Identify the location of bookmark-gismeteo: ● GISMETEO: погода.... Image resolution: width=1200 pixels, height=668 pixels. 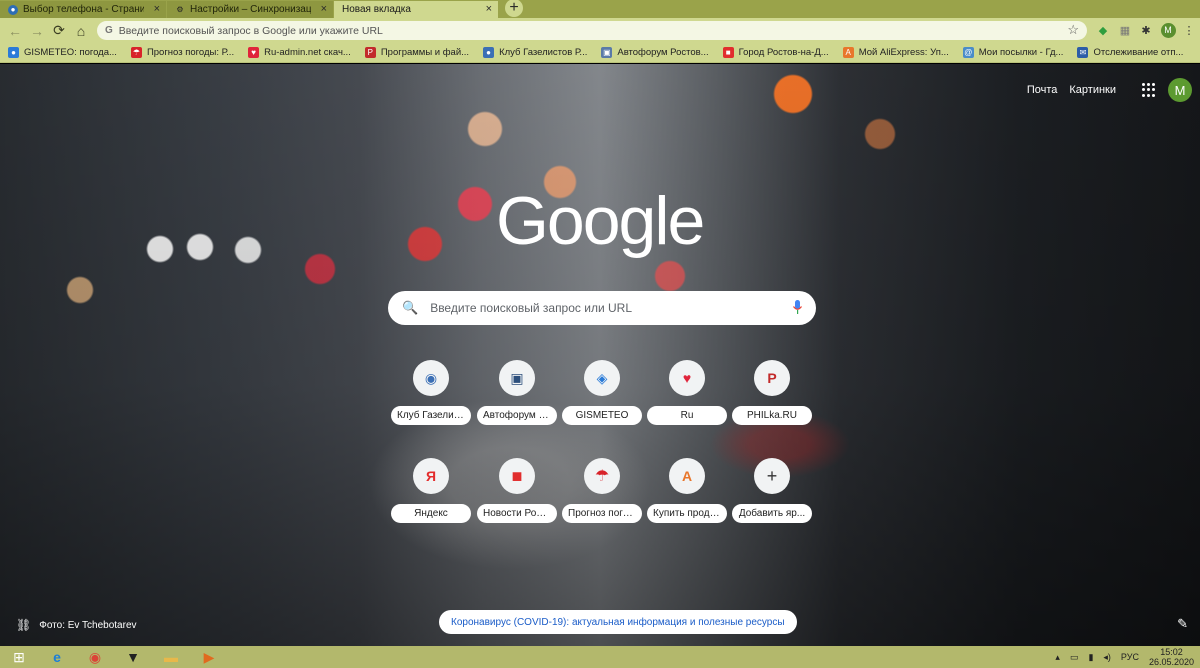
(62, 52).